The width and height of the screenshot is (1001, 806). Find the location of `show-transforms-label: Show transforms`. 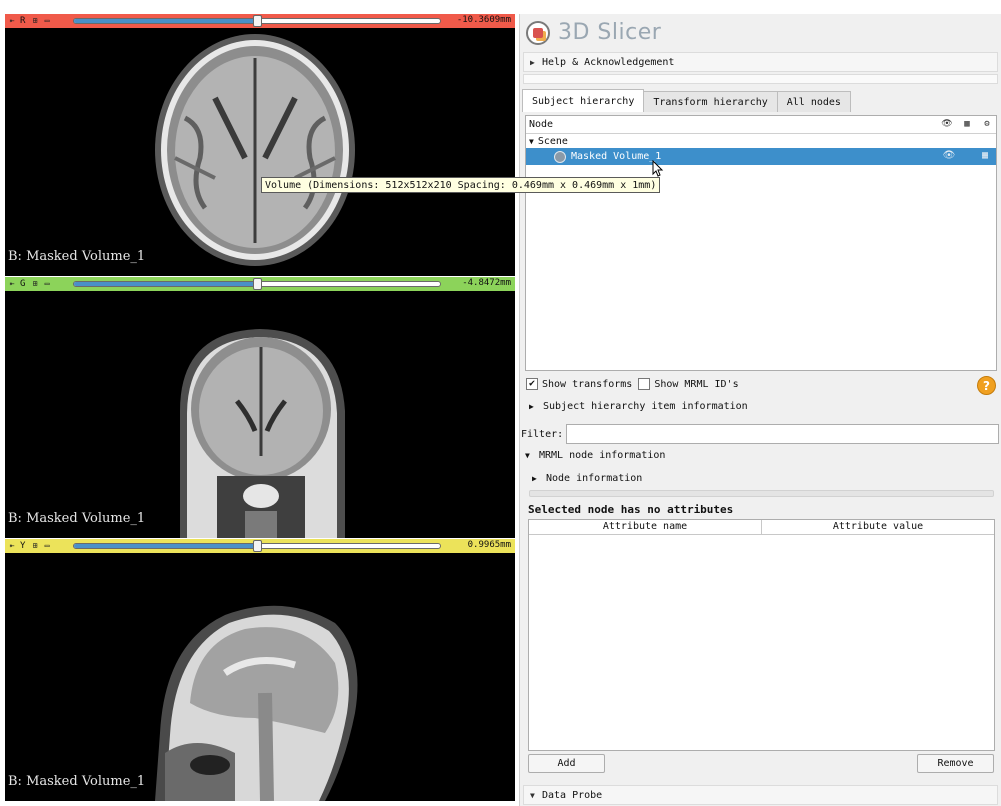

show-transforms-label: Show transforms is located at coordinates (587, 384).